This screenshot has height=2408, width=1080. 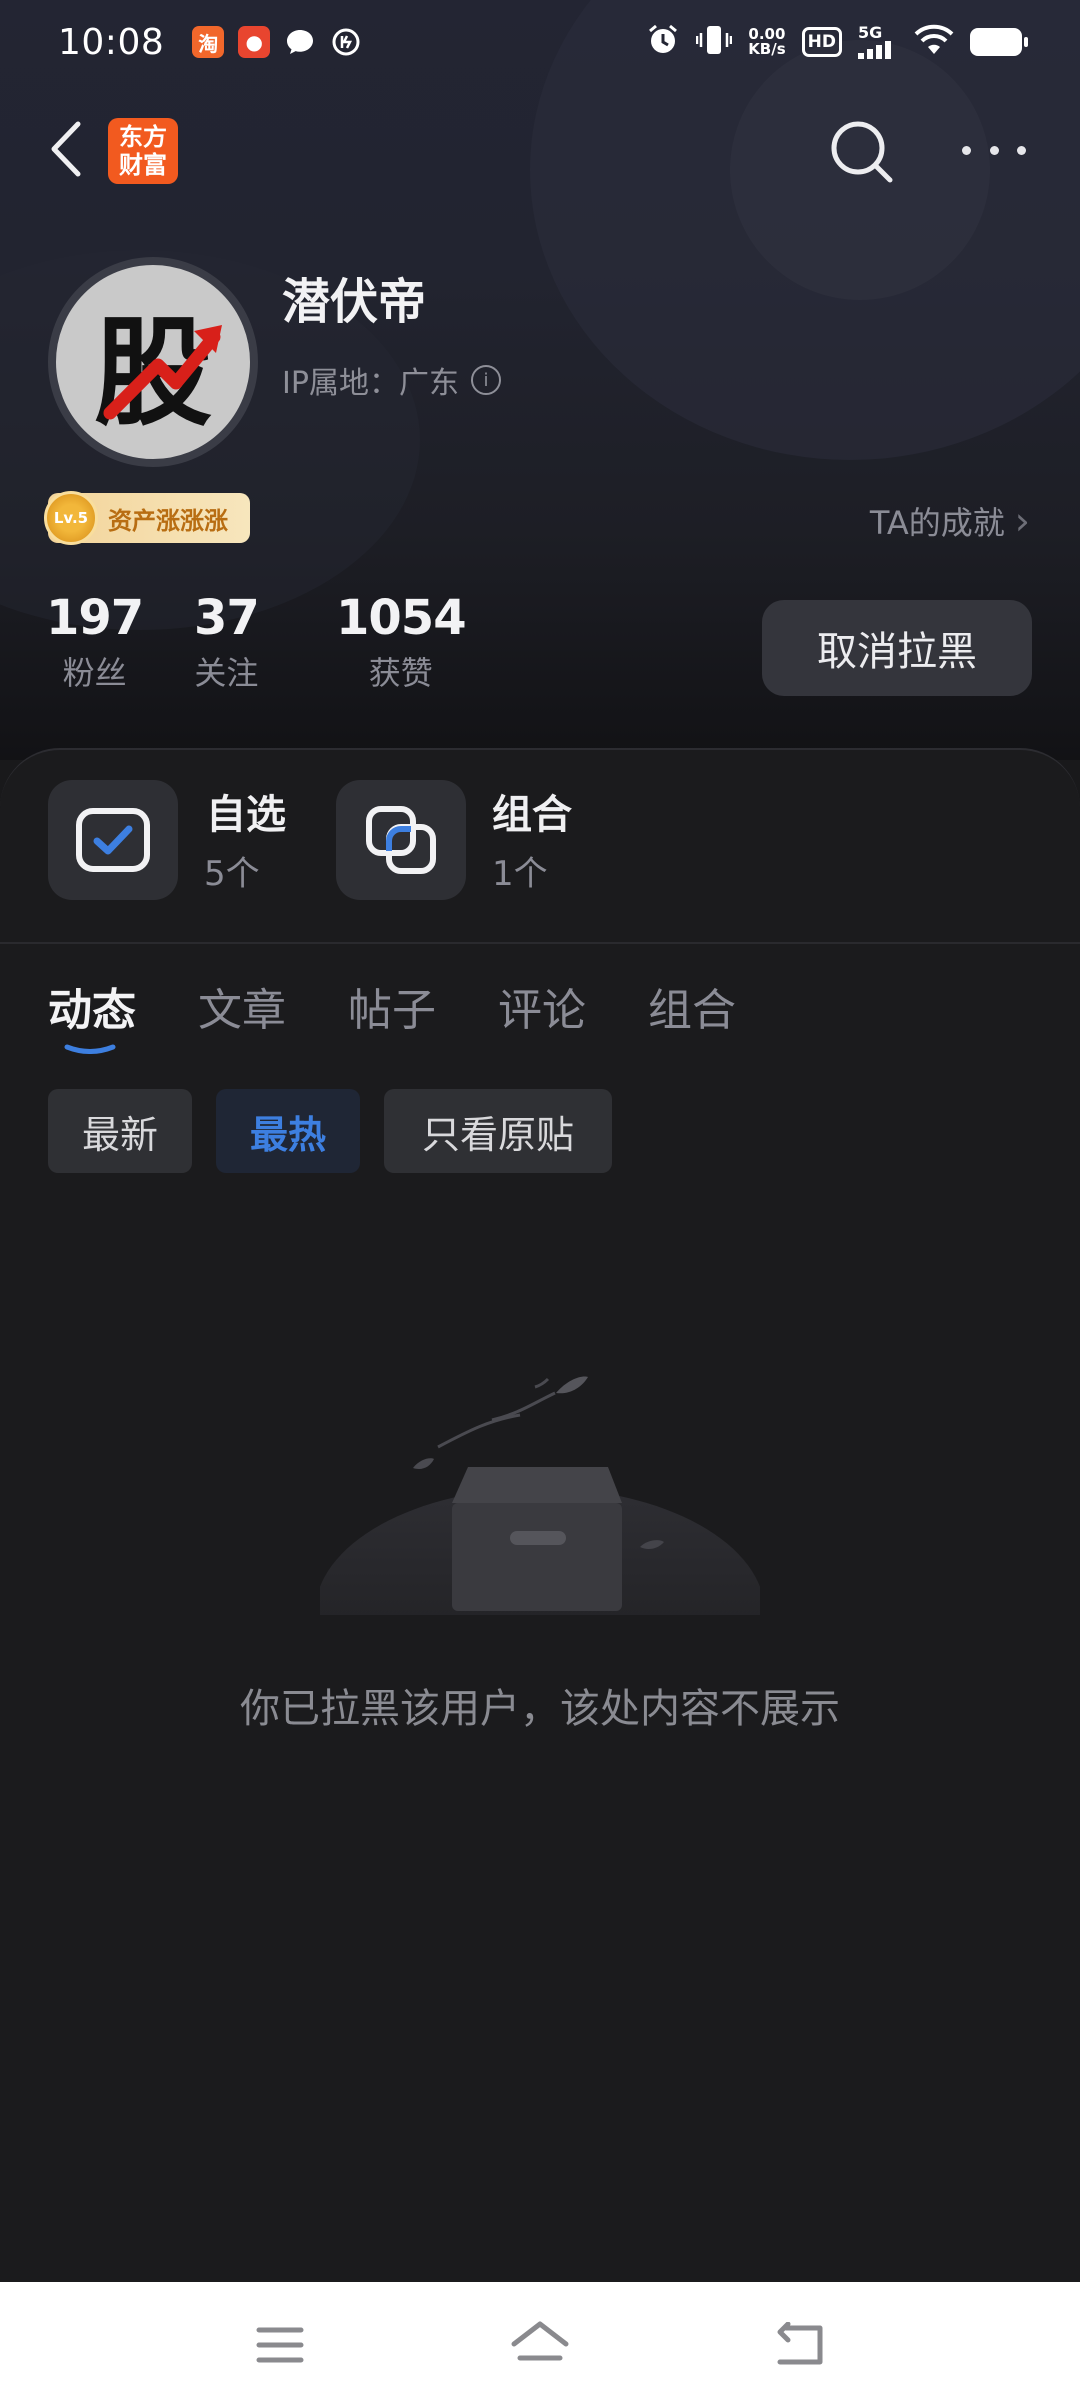 I want to click on search-button, so click(x=862, y=152).